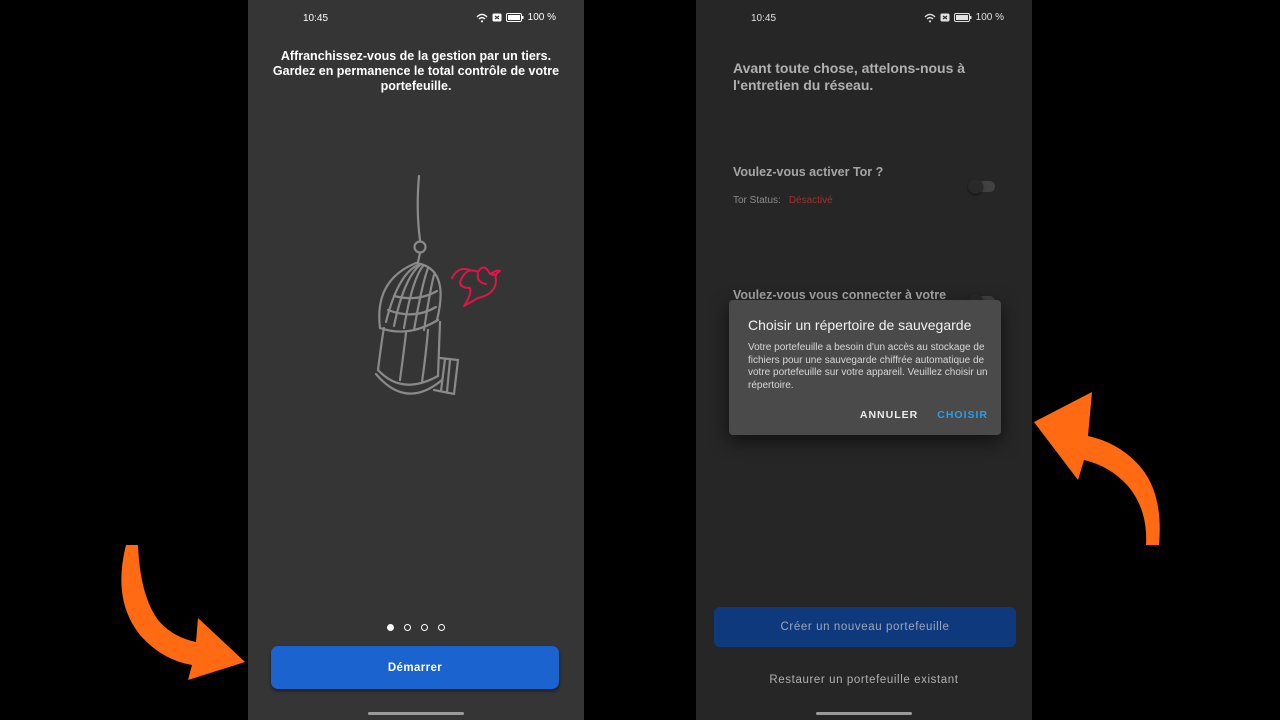  What do you see at coordinates (860, 325) in the screenshot?
I see `dialog-title: Choisir un répertoire de sauvegarde` at bounding box center [860, 325].